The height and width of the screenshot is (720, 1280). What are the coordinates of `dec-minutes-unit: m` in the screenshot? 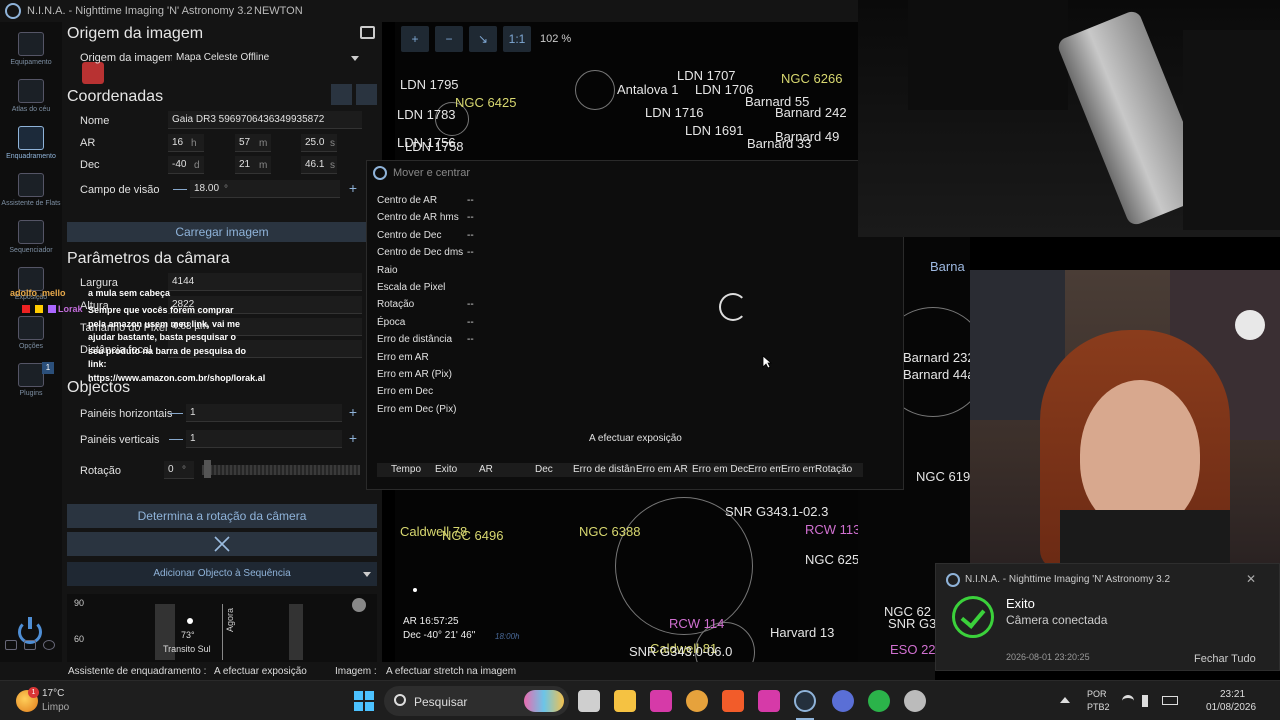 It's located at (263, 165).